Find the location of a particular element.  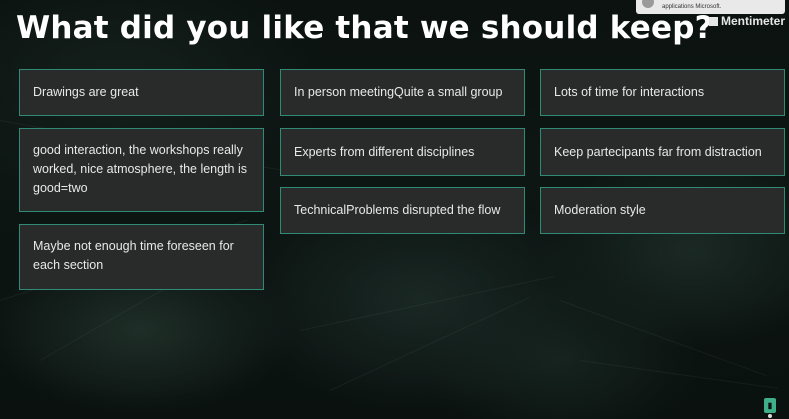

notification-avatar-icon is located at coordinates (648, 4).